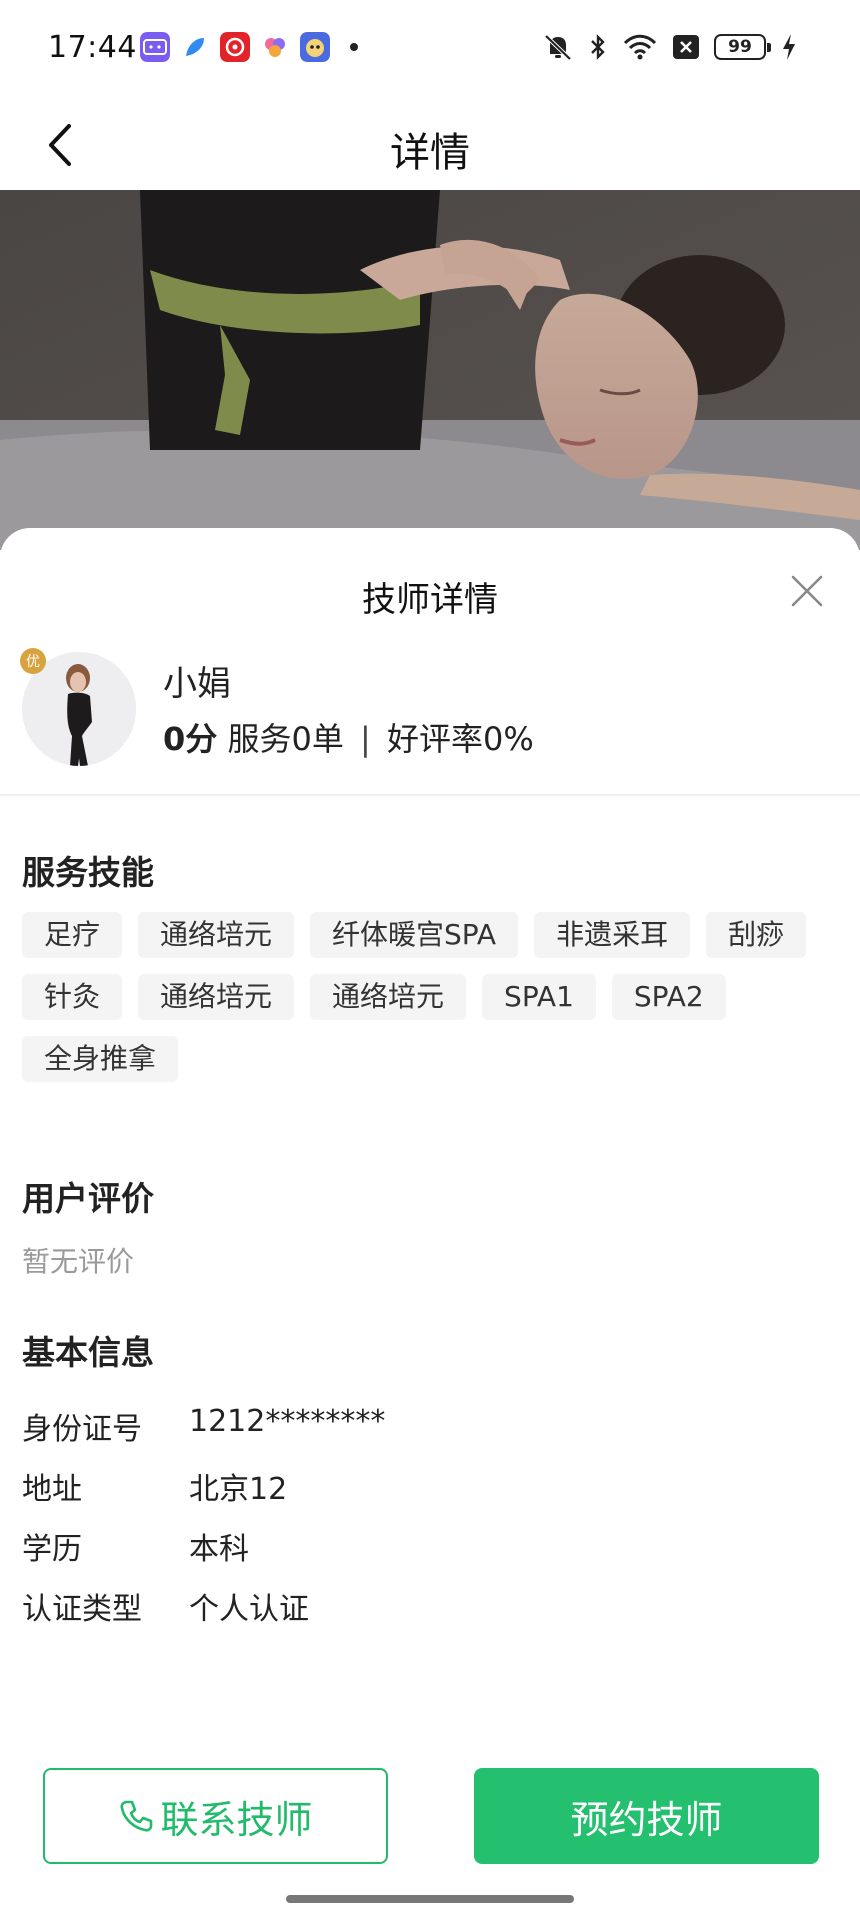  Describe the element at coordinates (100, 1059) in the screenshot. I see `skill-tag: 全身推拿` at that location.